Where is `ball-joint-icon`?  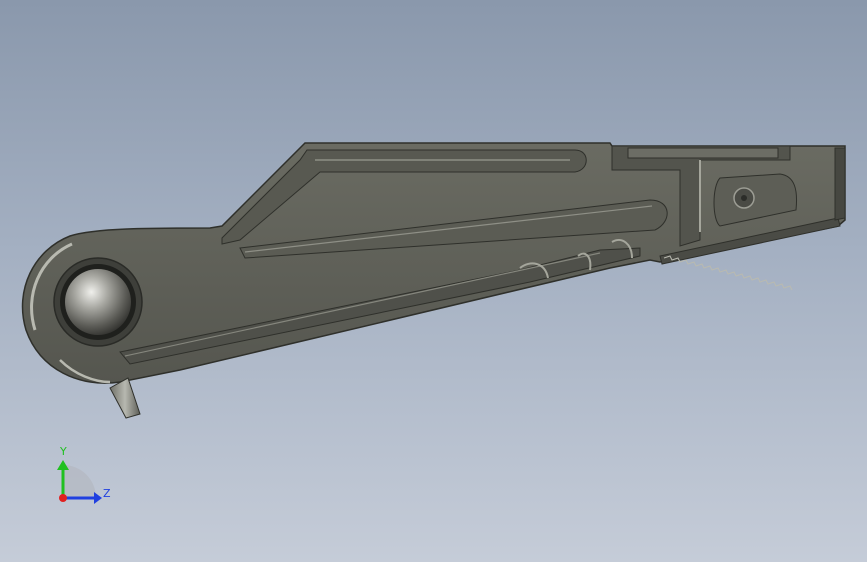 ball-joint-icon is located at coordinates (98, 302).